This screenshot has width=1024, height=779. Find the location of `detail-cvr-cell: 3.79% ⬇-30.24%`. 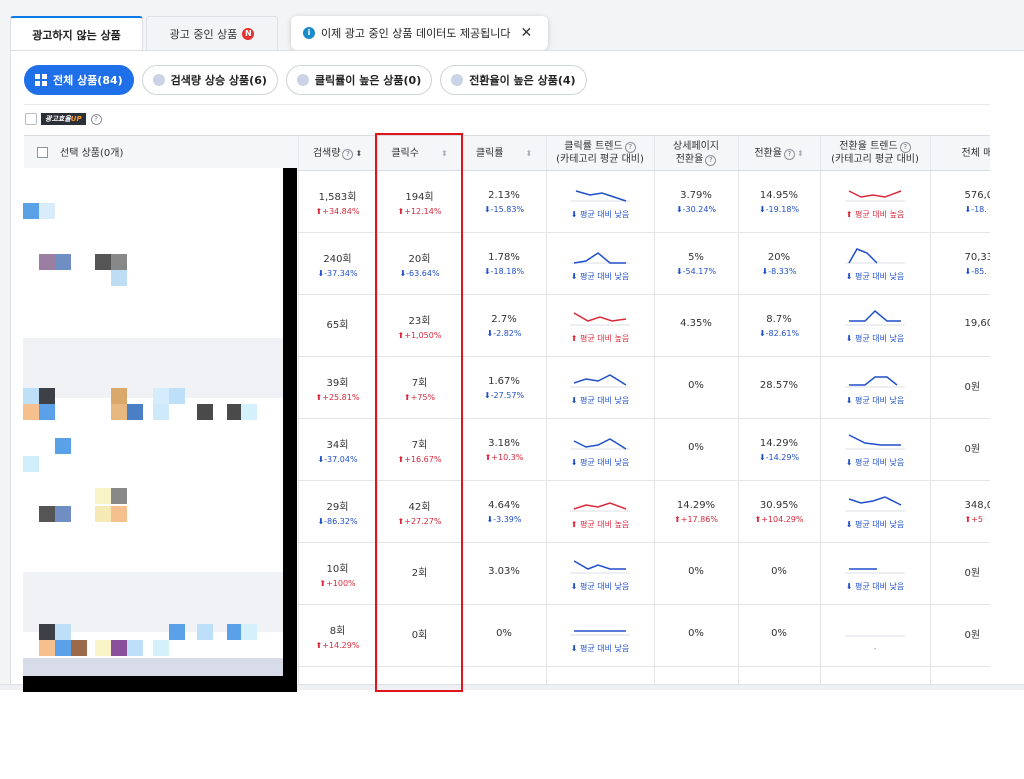

detail-cvr-cell: 3.79% ⬇-30.24% is located at coordinates (695, 201).